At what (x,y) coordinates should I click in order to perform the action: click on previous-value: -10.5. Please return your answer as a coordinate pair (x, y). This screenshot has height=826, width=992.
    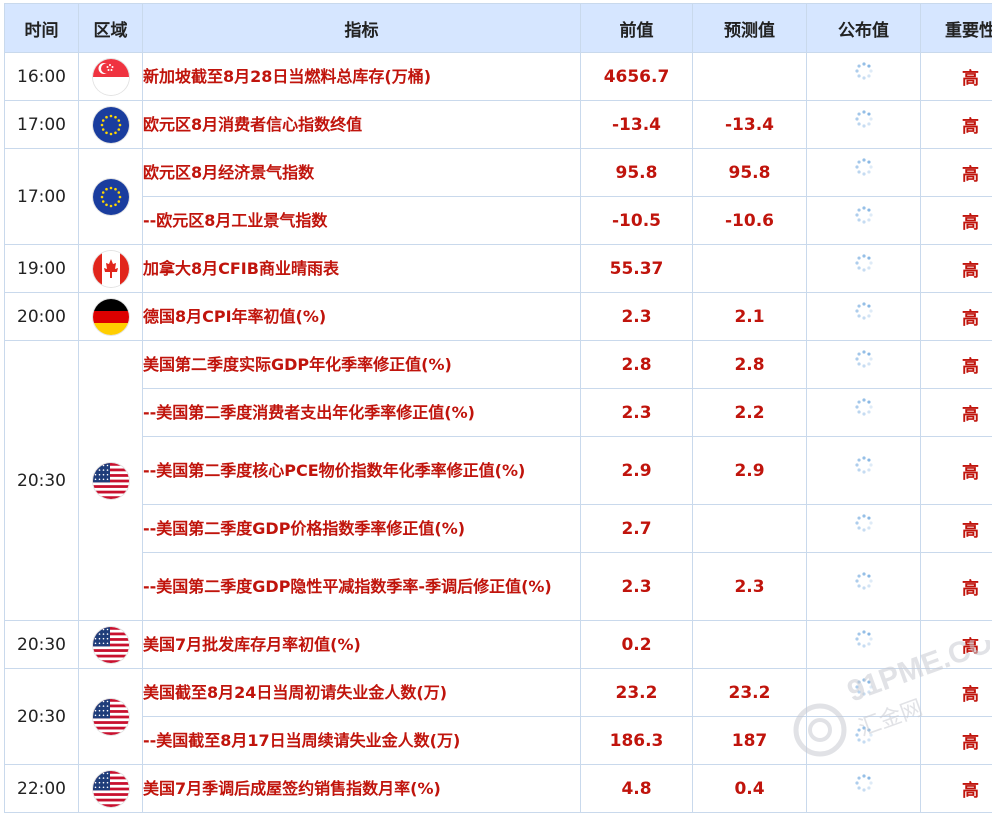
    Looking at the image, I should click on (636, 220).